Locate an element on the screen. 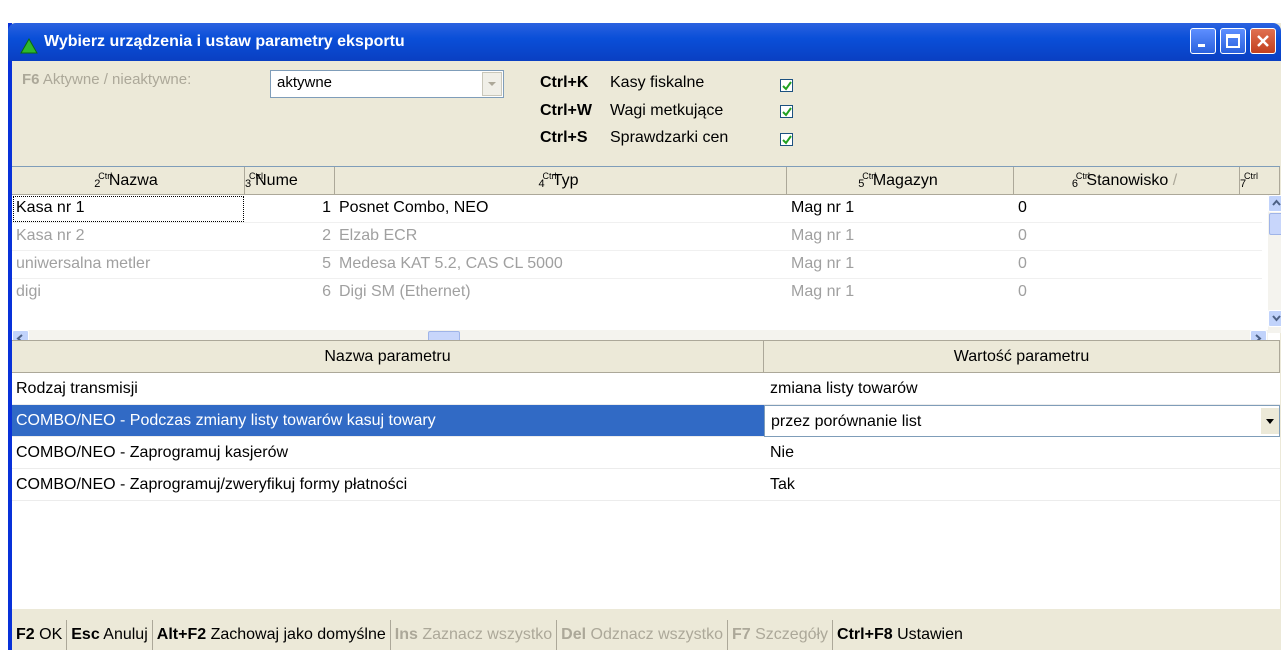  column-header-param-value: Wartość parametru is located at coordinates (1022, 357).